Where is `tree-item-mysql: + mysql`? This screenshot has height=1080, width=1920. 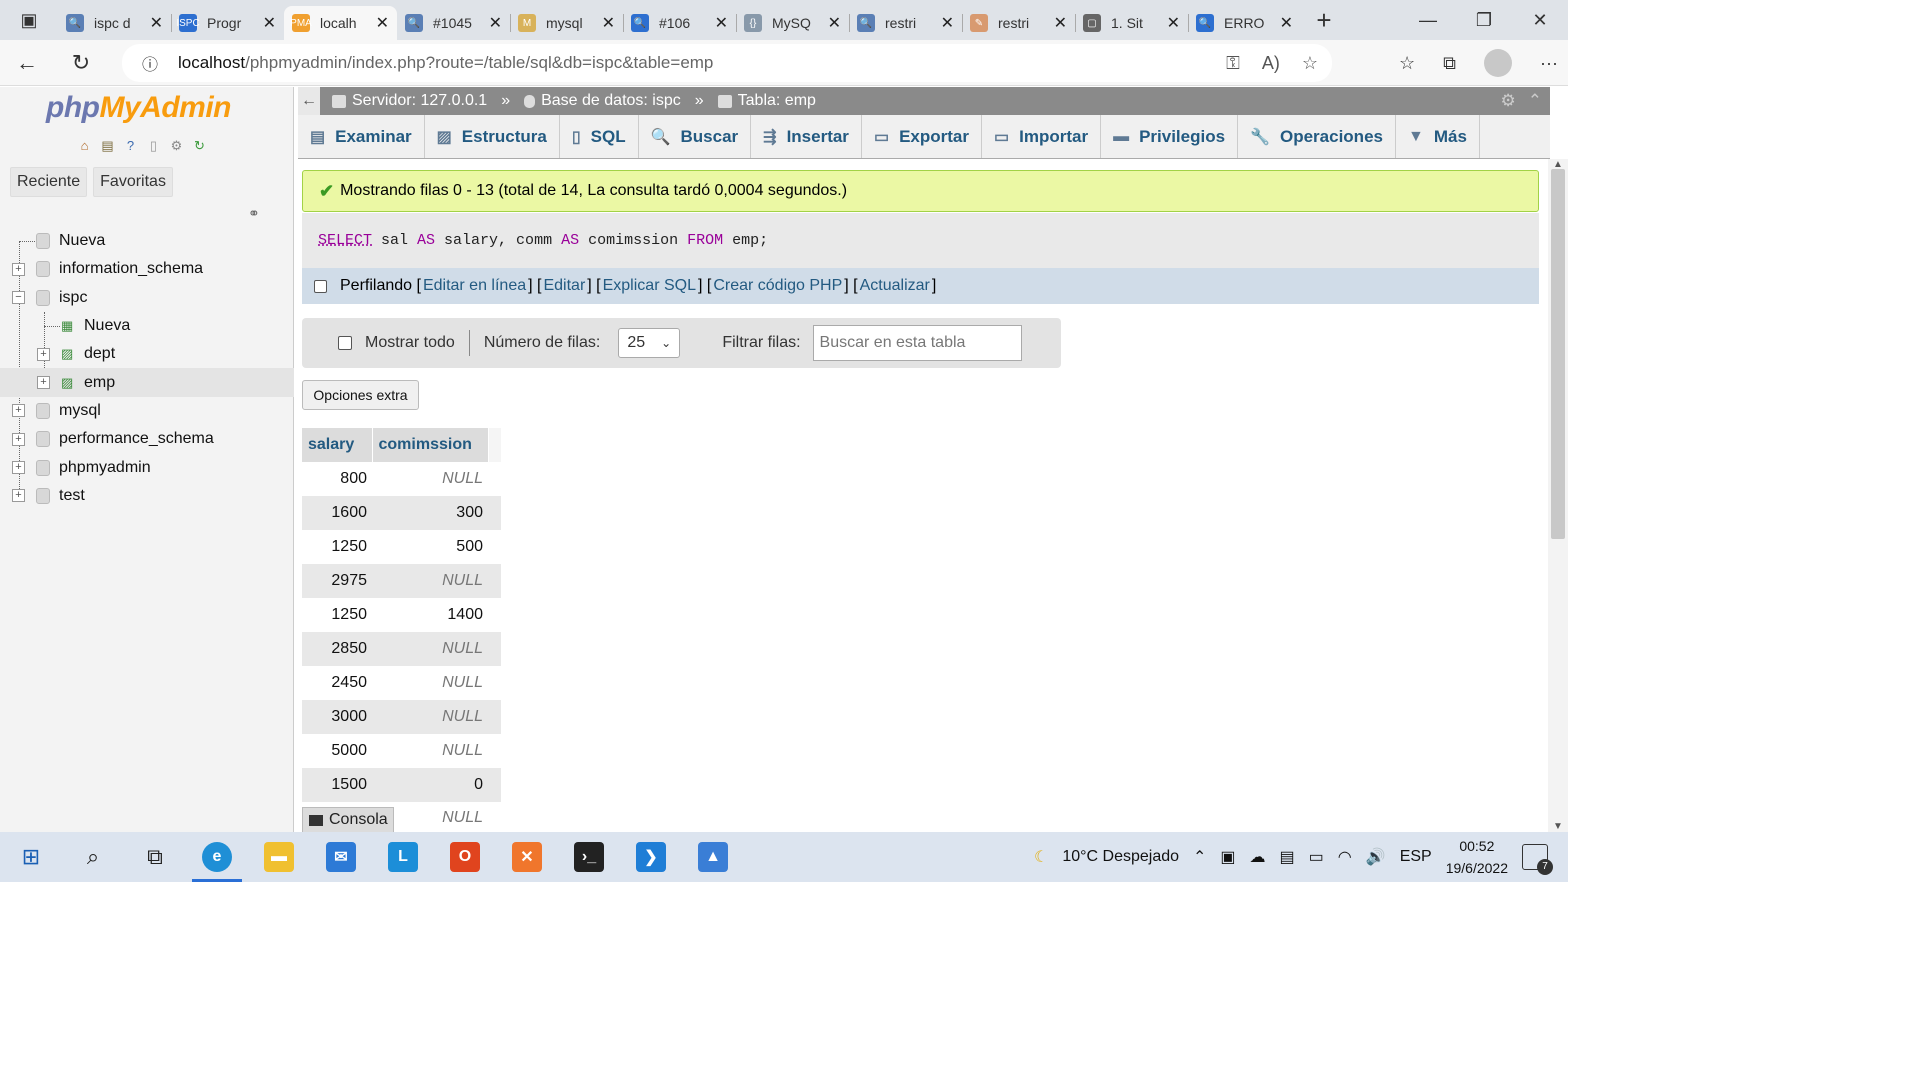 tree-item-mysql: + mysql is located at coordinates (147, 411).